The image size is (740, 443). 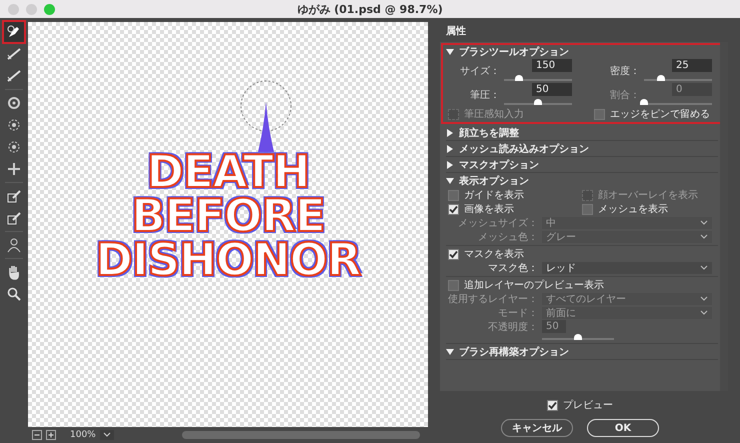 I want to click on field-label: マスク色：, so click(x=512, y=268).